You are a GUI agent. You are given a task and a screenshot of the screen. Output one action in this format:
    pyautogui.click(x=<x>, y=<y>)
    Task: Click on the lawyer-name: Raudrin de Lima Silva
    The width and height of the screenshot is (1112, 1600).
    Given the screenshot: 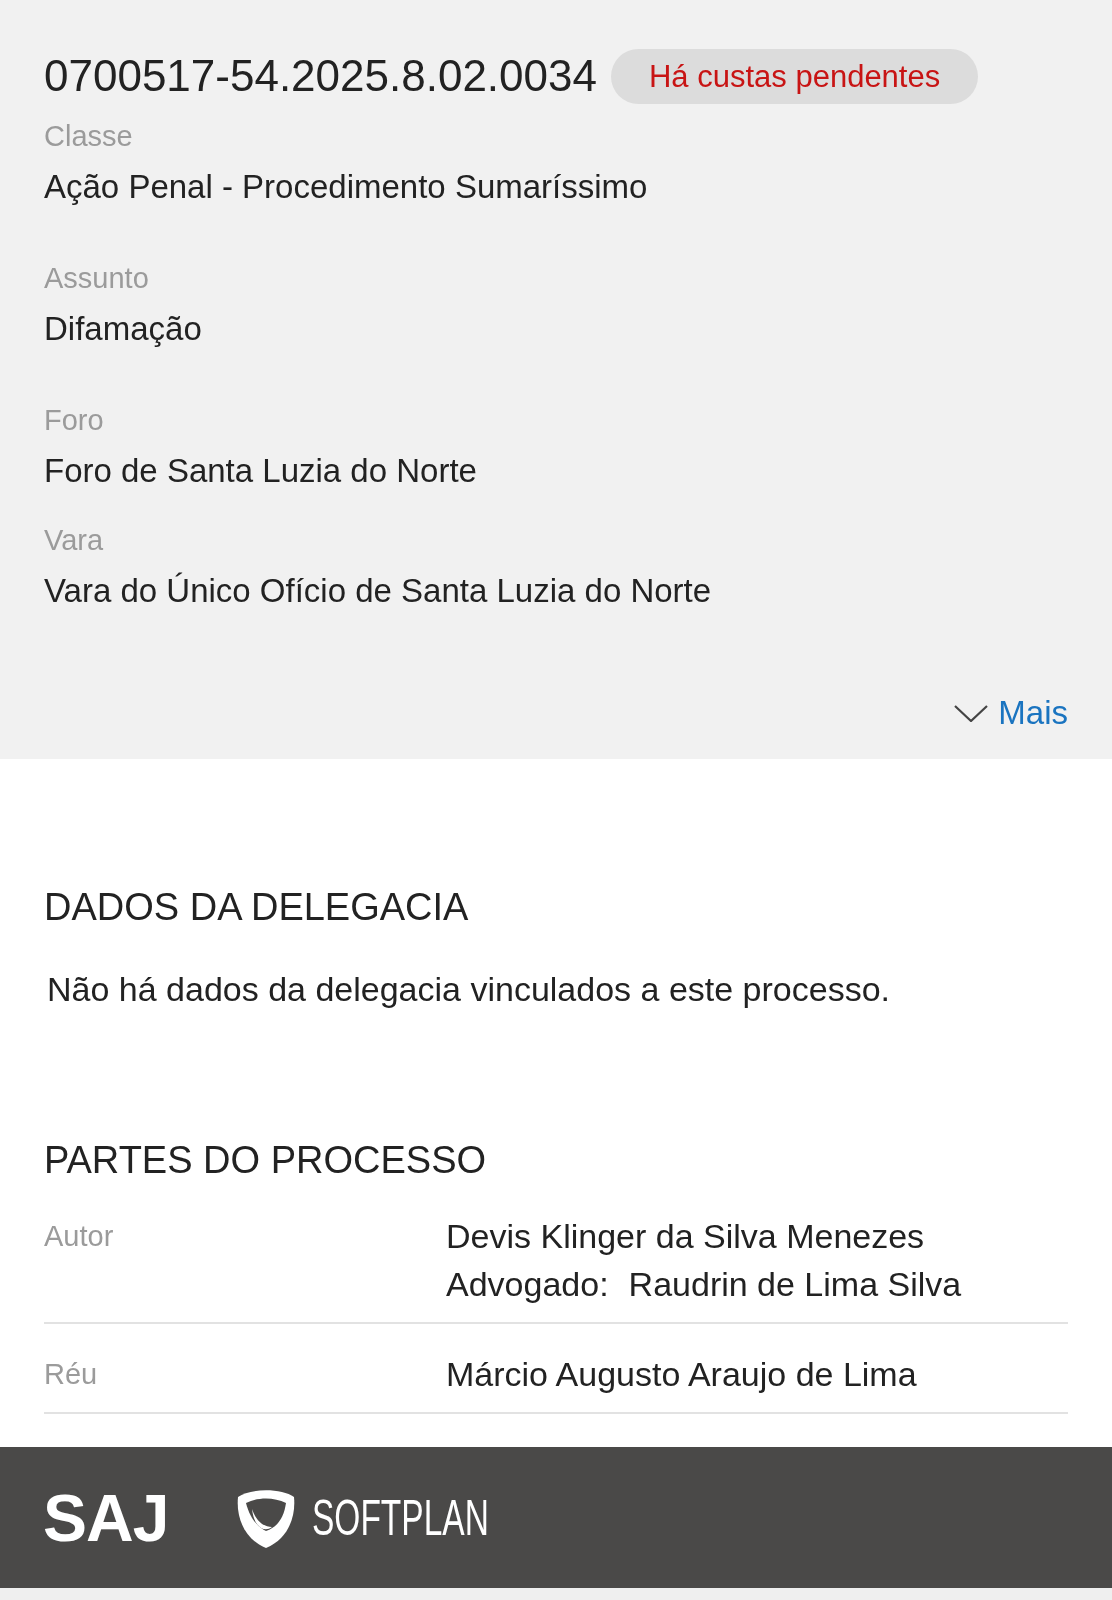 What is the action you would take?
    pyautogui.click(x=795, y=1284)
    